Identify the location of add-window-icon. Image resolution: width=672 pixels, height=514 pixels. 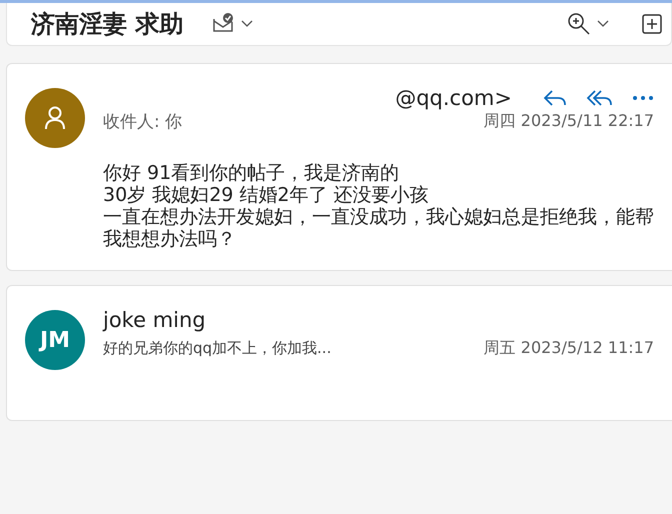
(652, 24).